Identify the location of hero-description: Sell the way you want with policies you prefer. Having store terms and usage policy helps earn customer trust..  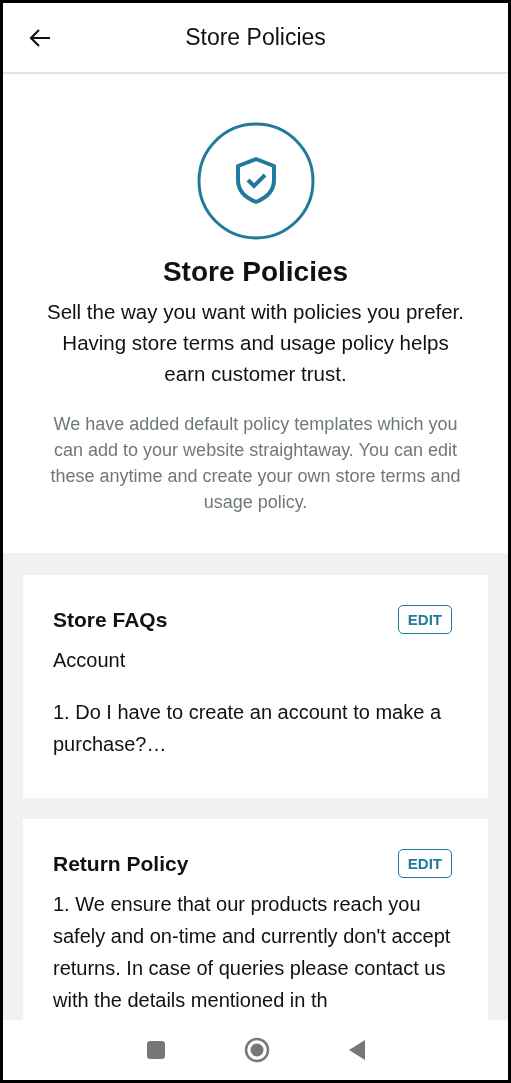
(255, 343).